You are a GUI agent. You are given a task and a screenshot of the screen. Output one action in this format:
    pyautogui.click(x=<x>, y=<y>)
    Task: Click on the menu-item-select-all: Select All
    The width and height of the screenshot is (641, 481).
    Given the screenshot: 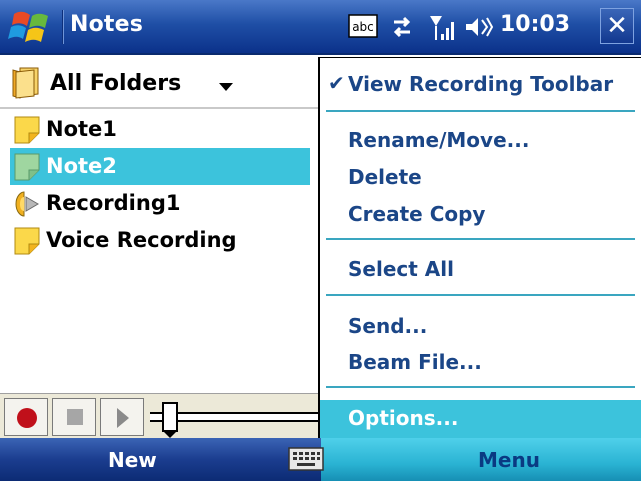 What is the action you would take?
    pyautogui.click(x=480, y=270)
    